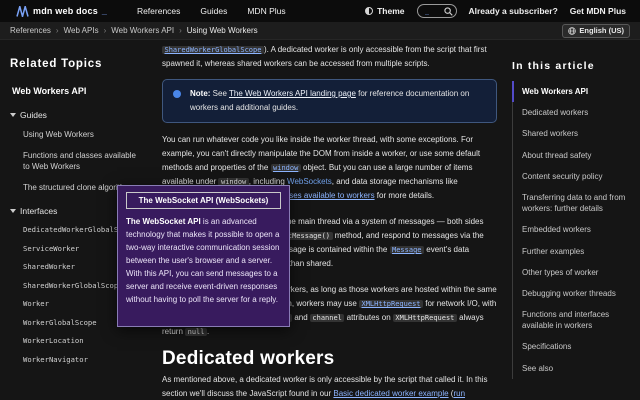 This screenshot has height=400, width=640. I want to click on text-segment: ., so click(208, 331).